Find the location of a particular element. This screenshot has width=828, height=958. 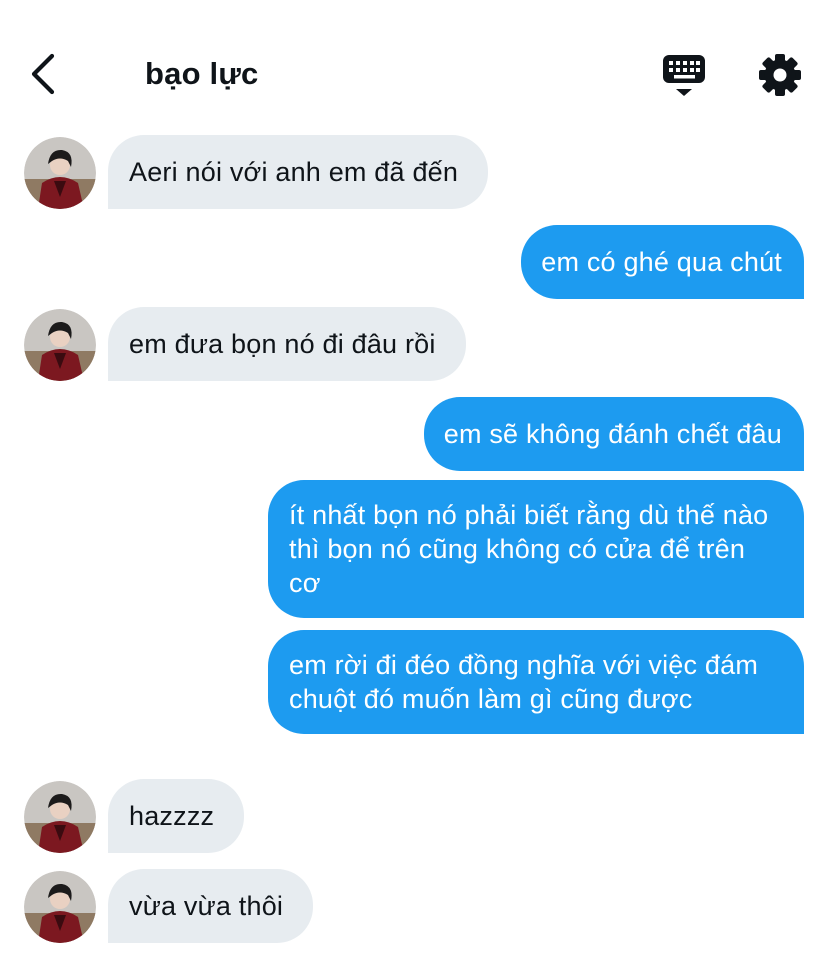

incoming-message-bubble: vừa vừa thôi is located at coordinates (211, 906).